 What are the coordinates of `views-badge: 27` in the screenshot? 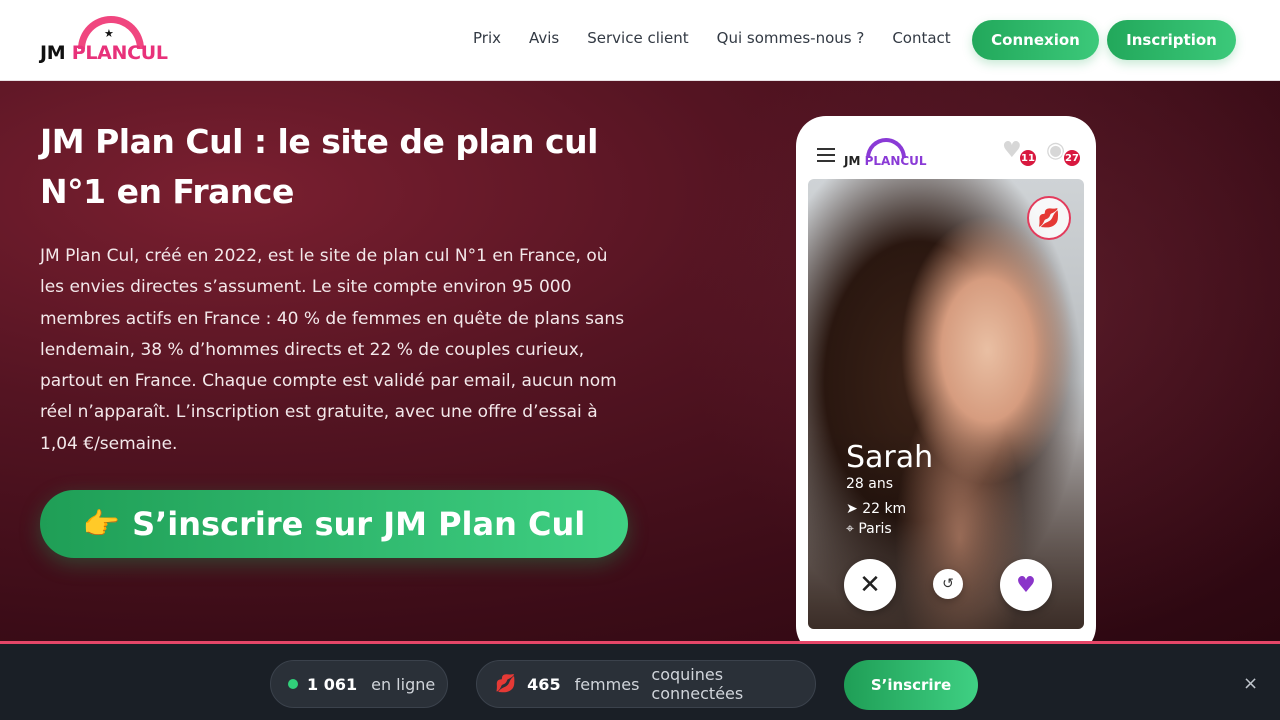 It's located at (1072, 158).